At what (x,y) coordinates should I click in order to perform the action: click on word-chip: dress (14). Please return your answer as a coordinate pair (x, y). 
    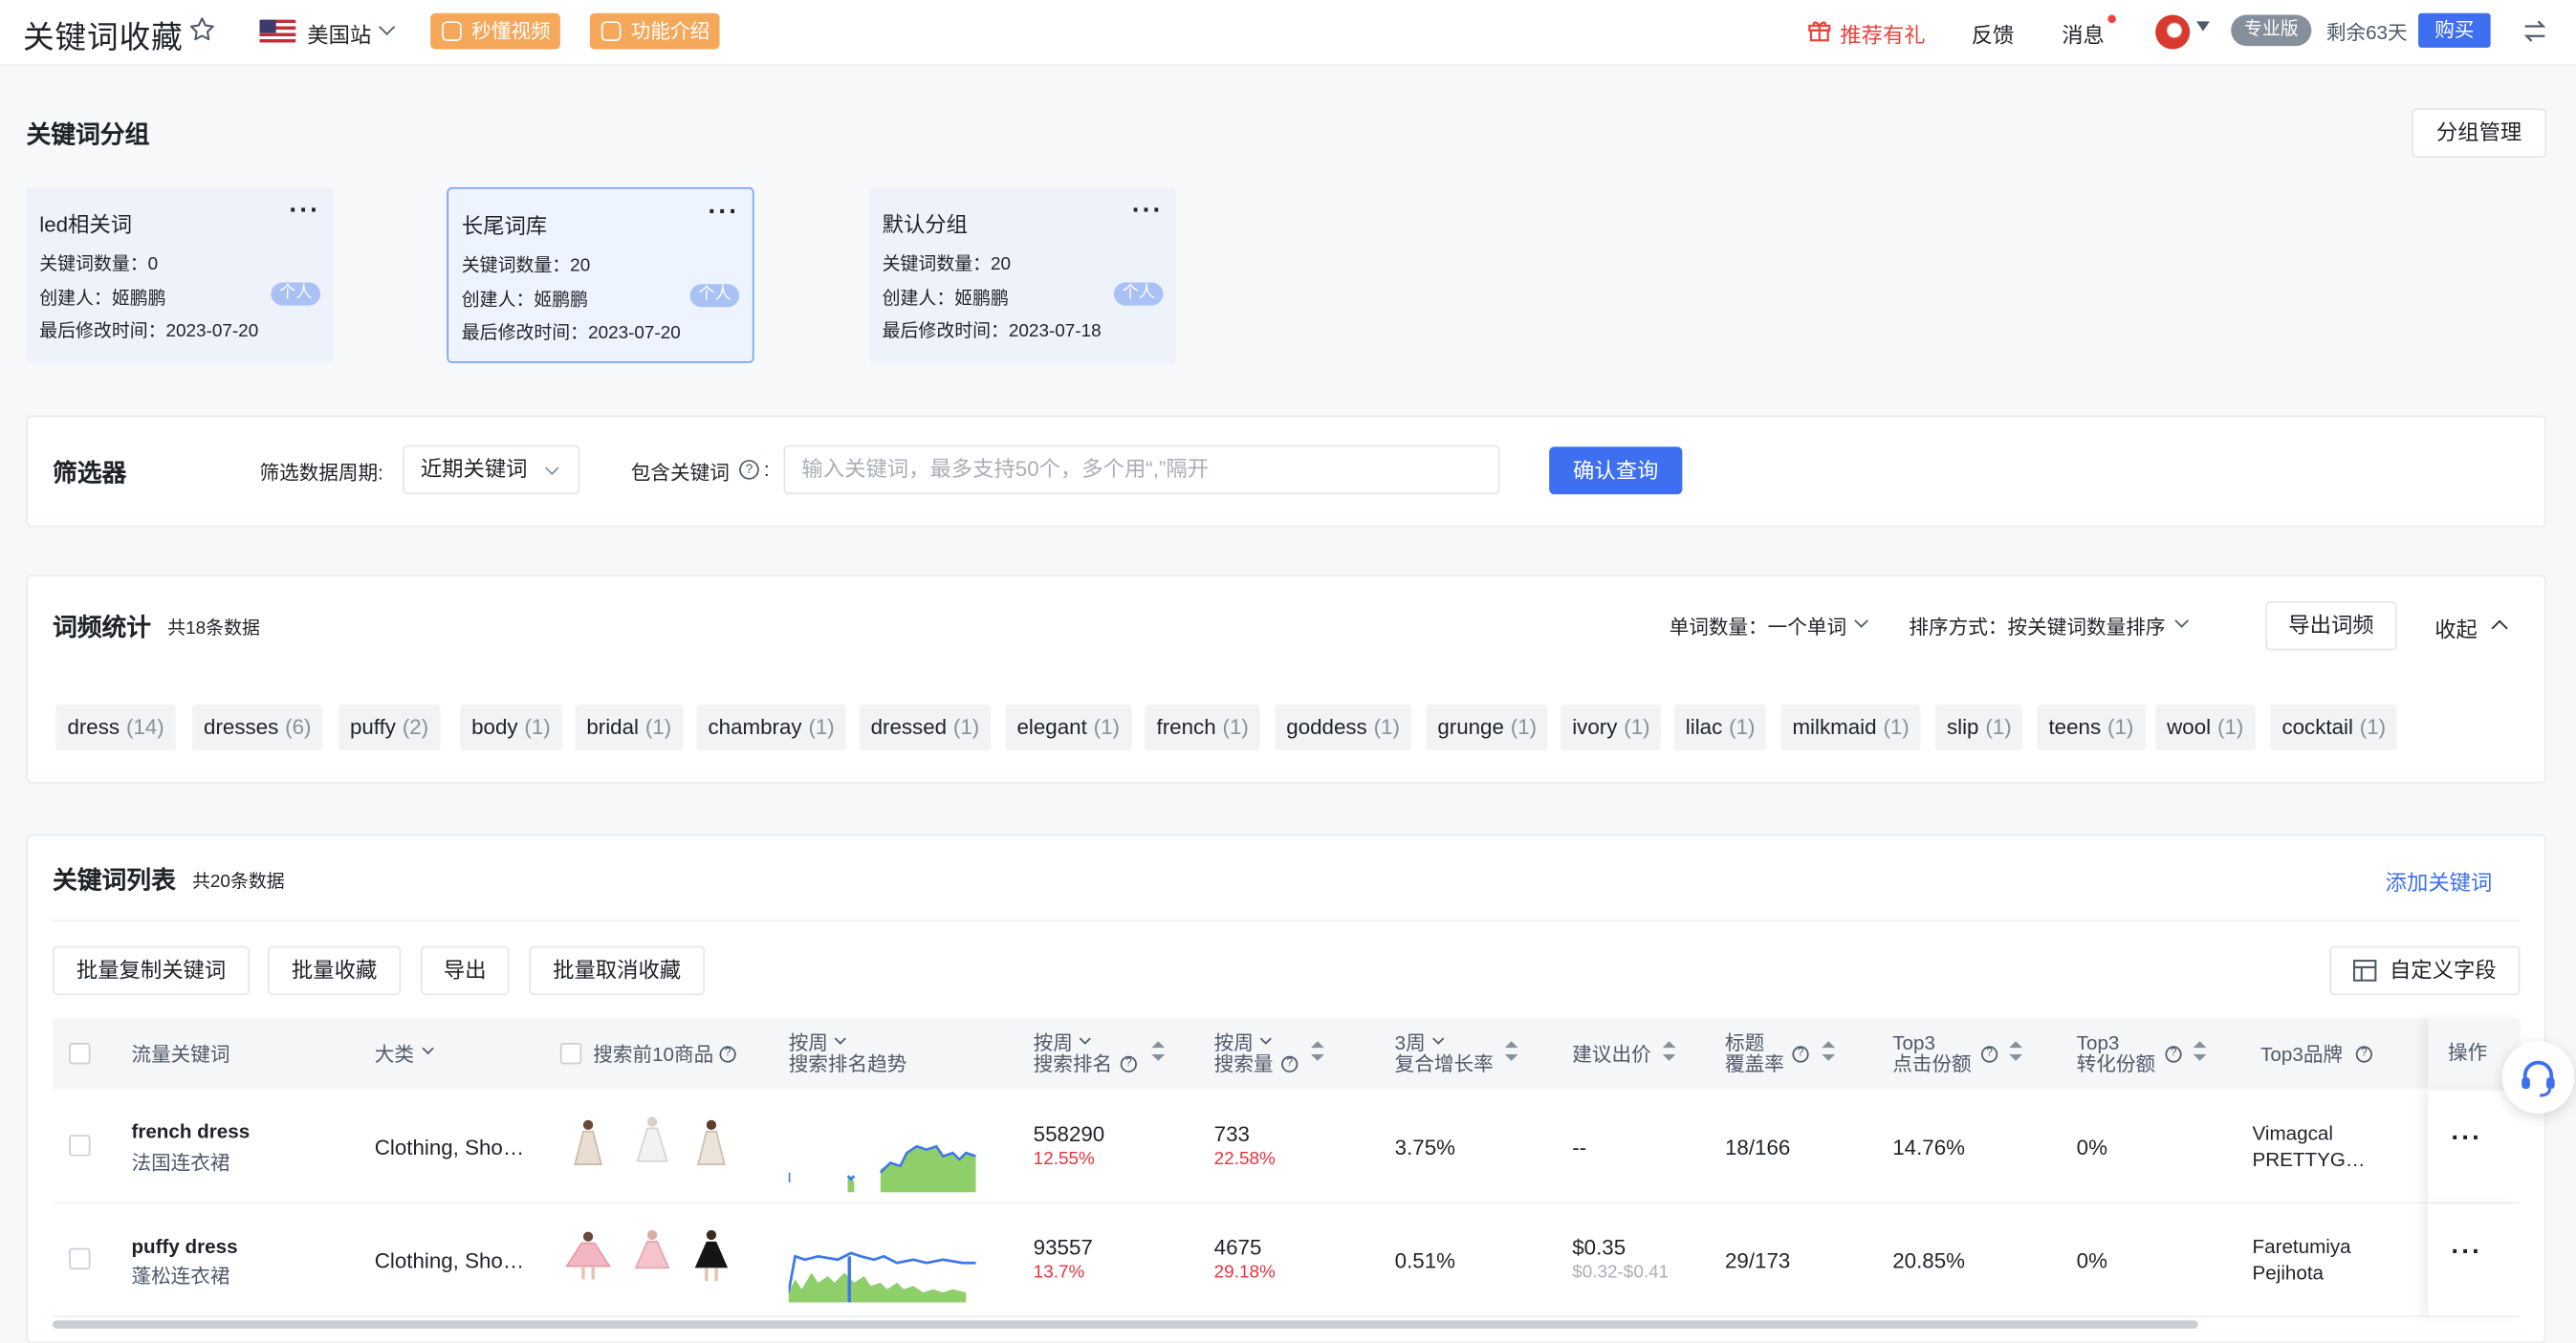
    Looking at the image, I should click on (115, 727).